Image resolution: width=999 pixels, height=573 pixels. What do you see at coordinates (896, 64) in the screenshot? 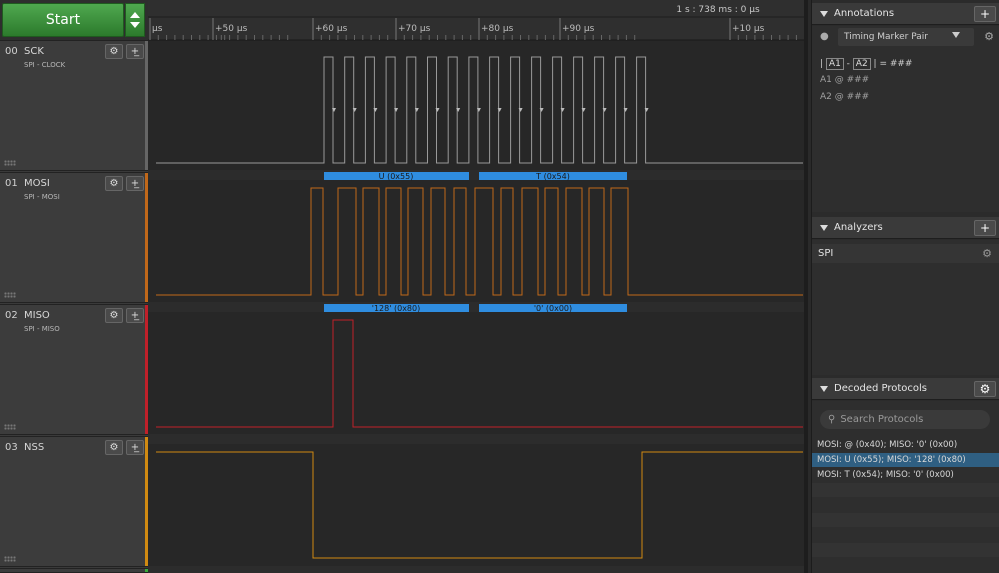
I see `diff-value: = ###` at bounding box center [896, 64].